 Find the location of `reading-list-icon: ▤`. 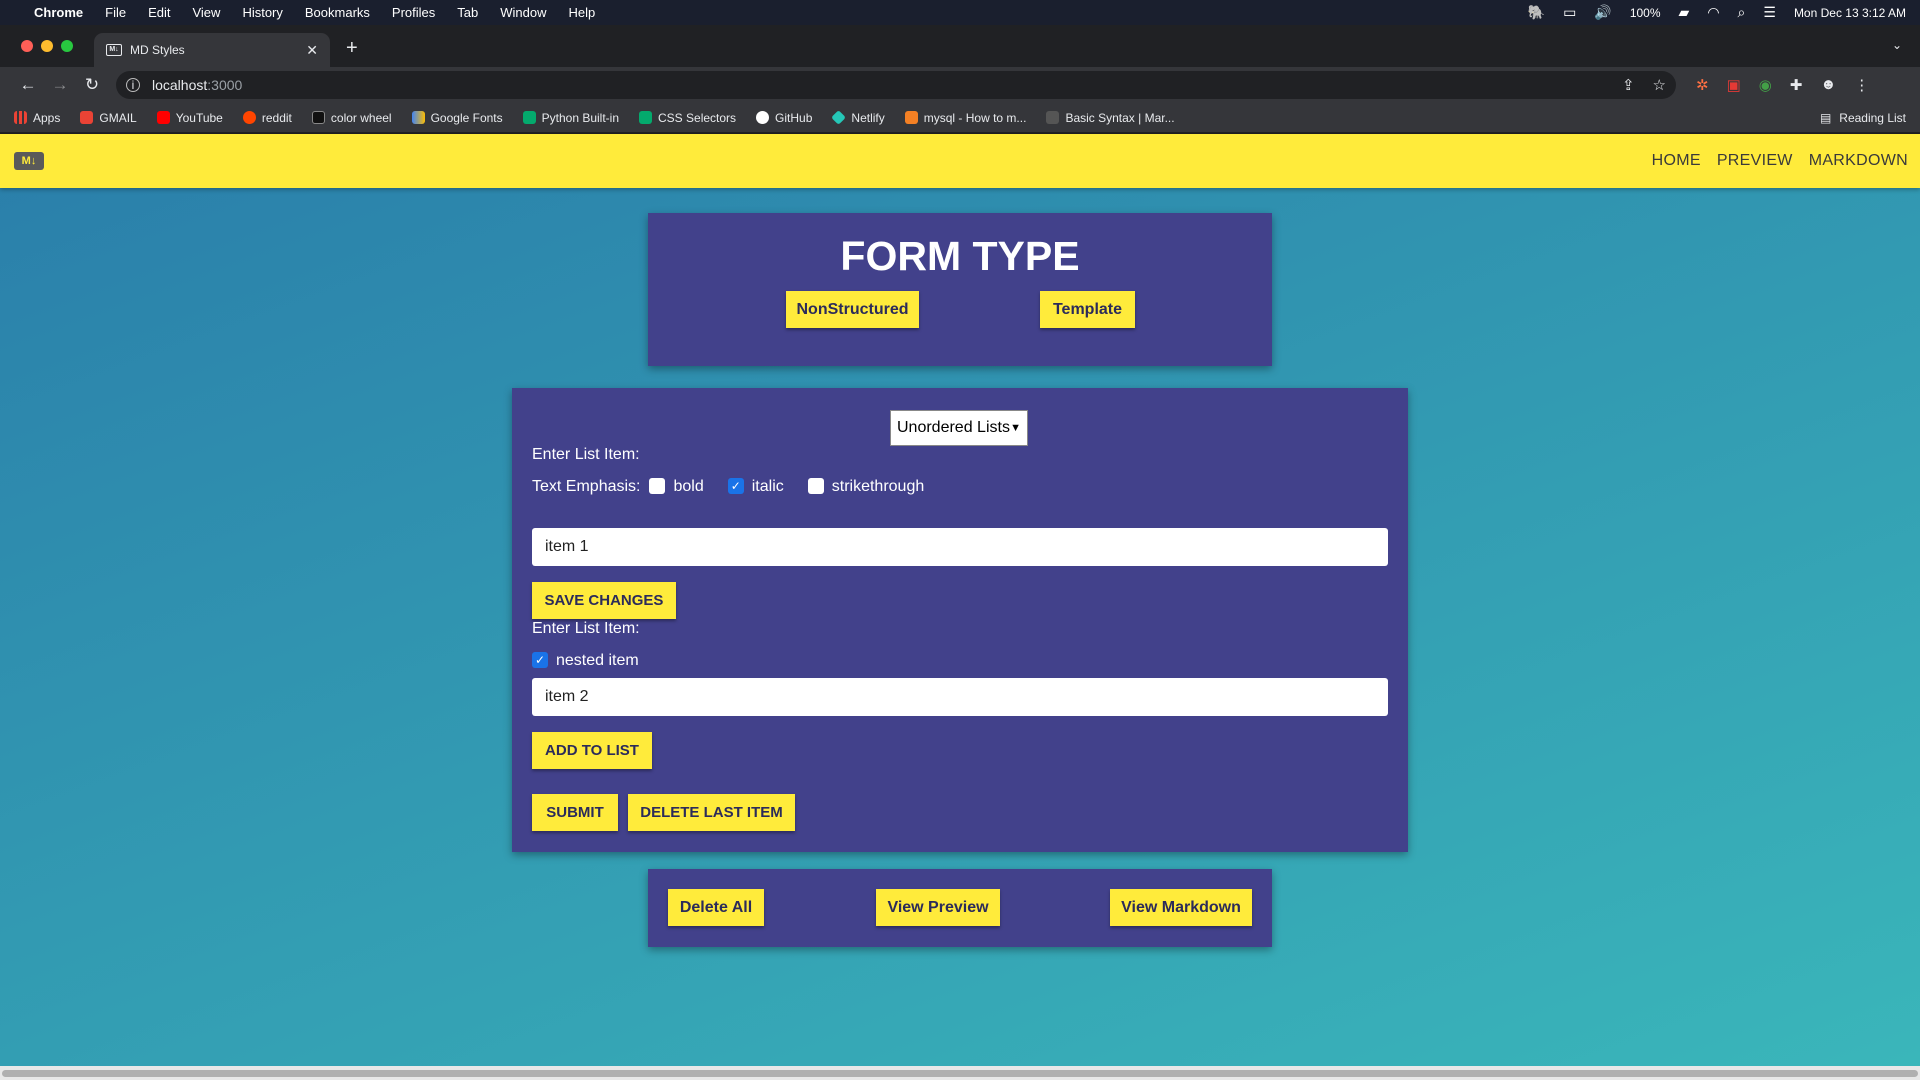

reading-list-icon: ▤ is located at coordinates (1825, 117).